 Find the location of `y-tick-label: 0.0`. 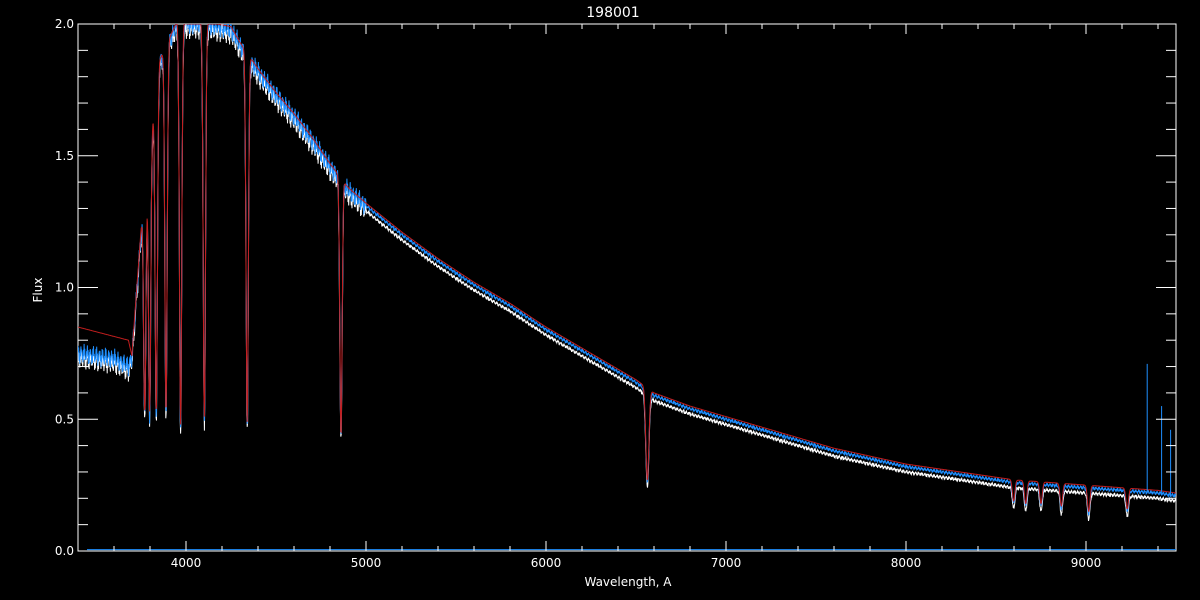

y-tick-label: 0.0 is located at coordinates (64, 551).